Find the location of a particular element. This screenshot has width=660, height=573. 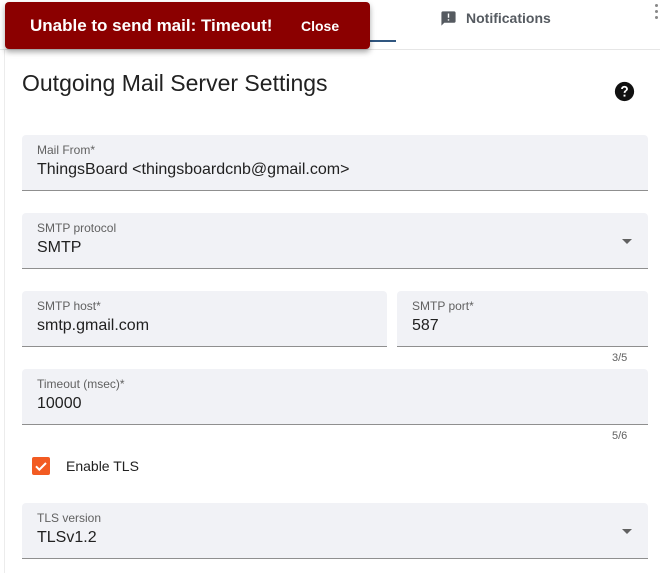

smtp-host-label: SMTP host* is located at coordinates (69, 306).